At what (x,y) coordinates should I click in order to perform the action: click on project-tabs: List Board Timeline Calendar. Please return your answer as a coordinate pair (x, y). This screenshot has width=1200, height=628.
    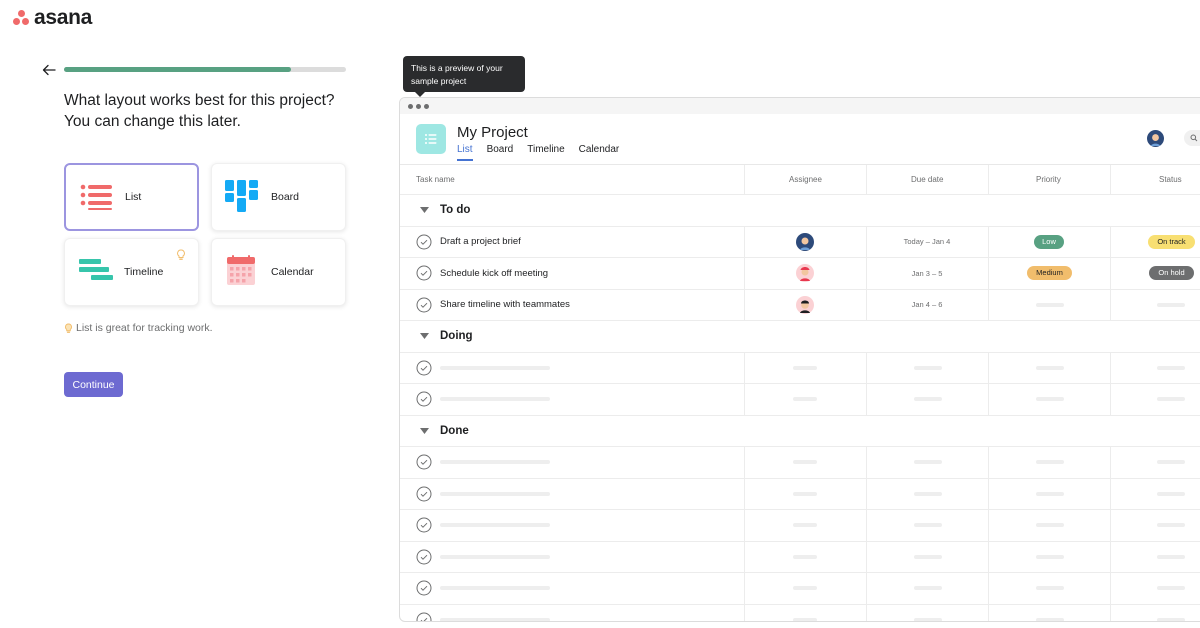
    Looking at the image, I should click on (538, 152).